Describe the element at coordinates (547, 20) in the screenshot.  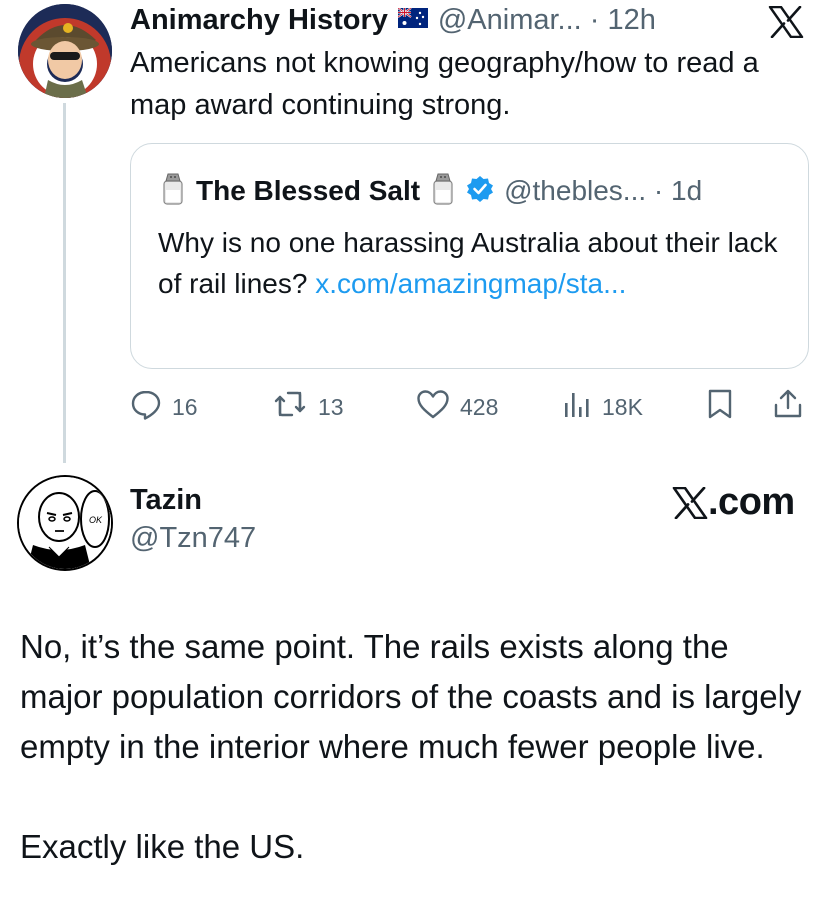
I see `author-handle-time: @Animar... · 12h` at that location.